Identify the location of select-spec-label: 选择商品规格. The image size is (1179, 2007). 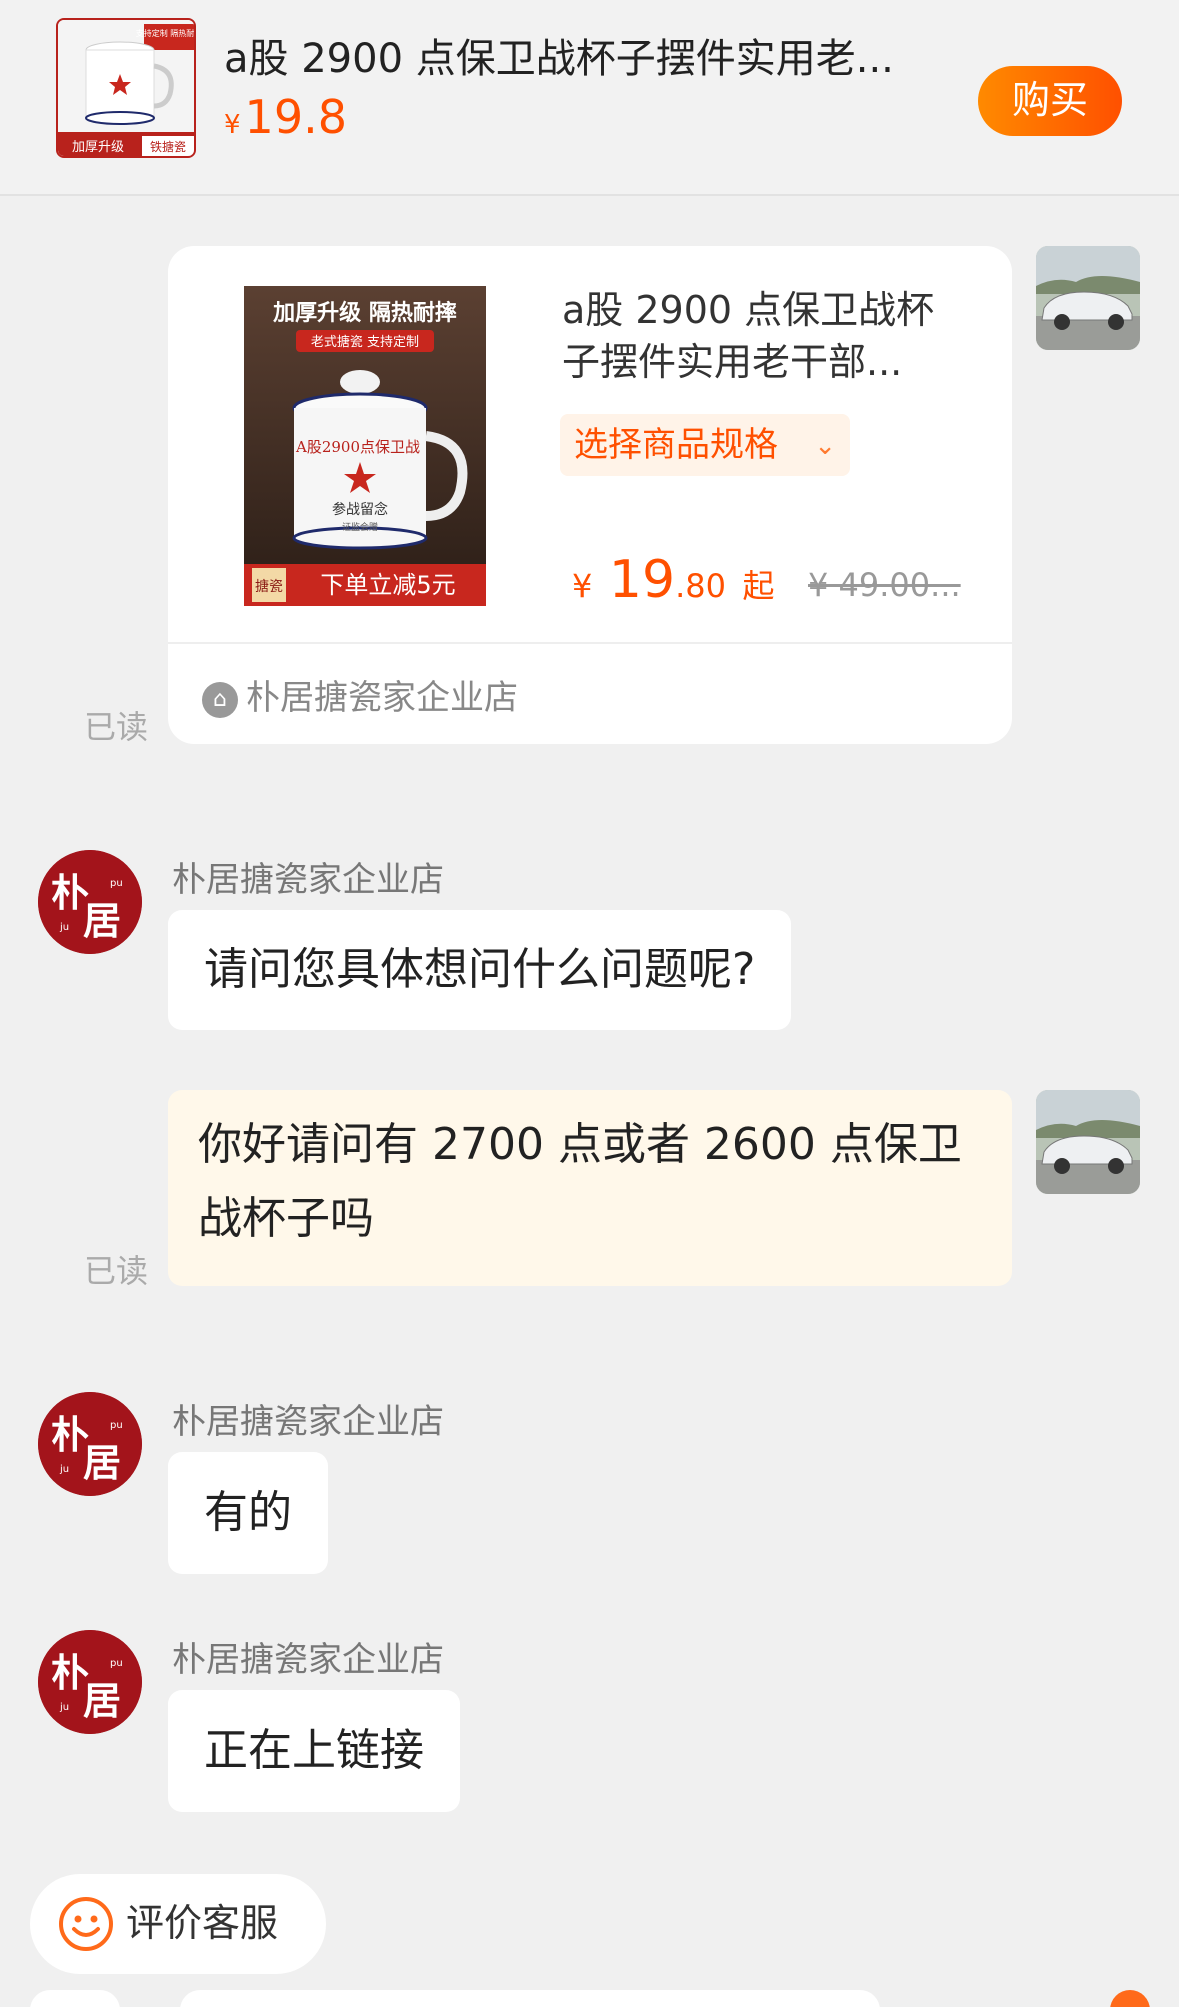
(676, 445).